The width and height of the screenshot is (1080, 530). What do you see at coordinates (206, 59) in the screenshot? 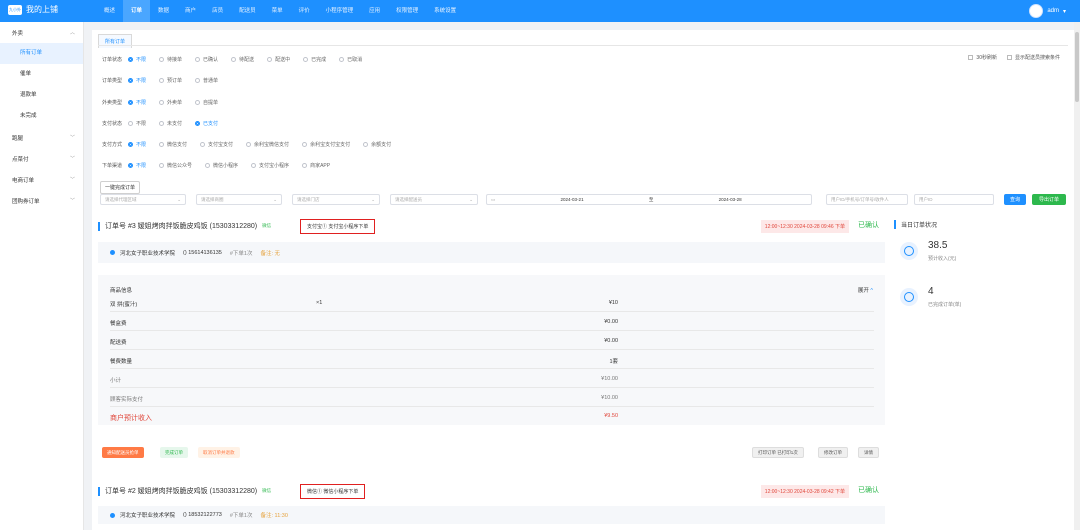
I see `radio-option: 已确认` at bounding box center [206, 59].